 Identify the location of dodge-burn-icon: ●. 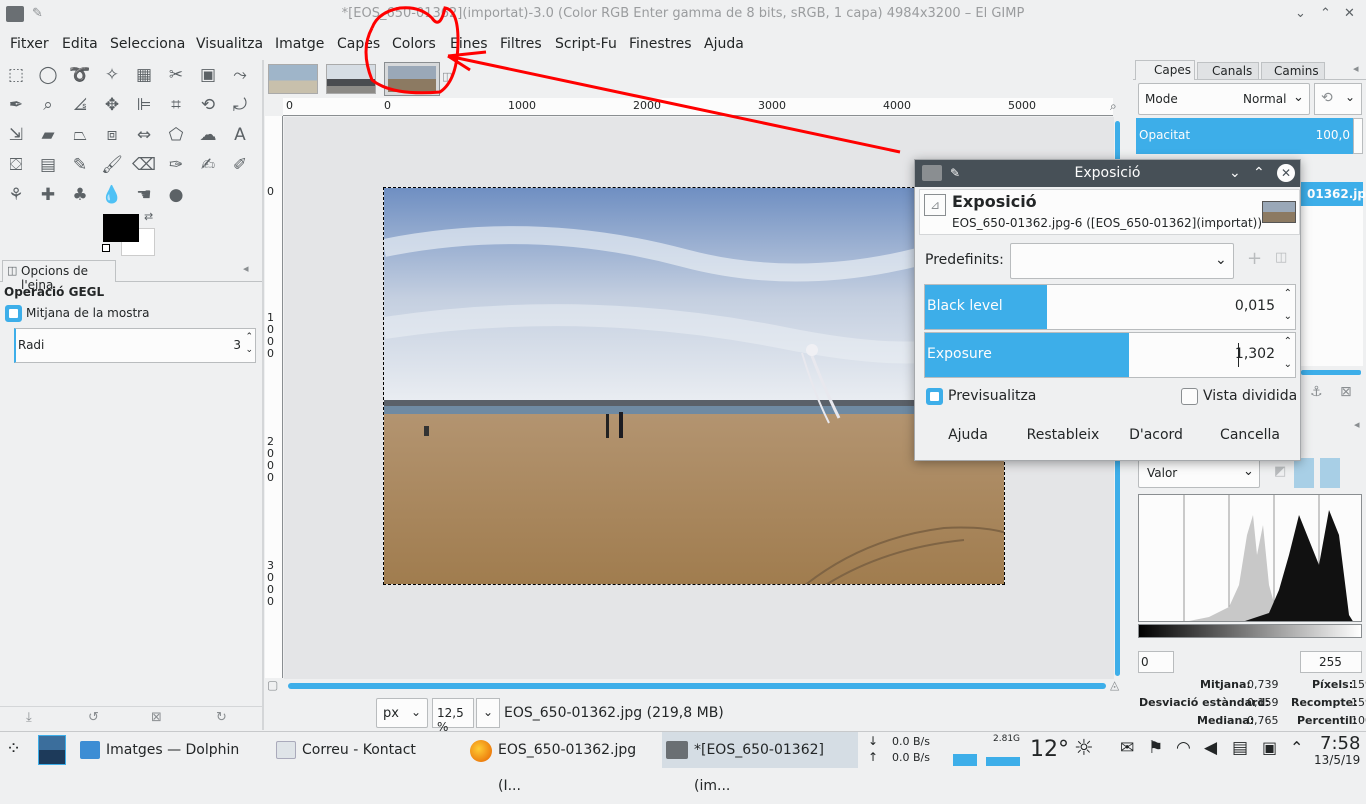
(176, 195).